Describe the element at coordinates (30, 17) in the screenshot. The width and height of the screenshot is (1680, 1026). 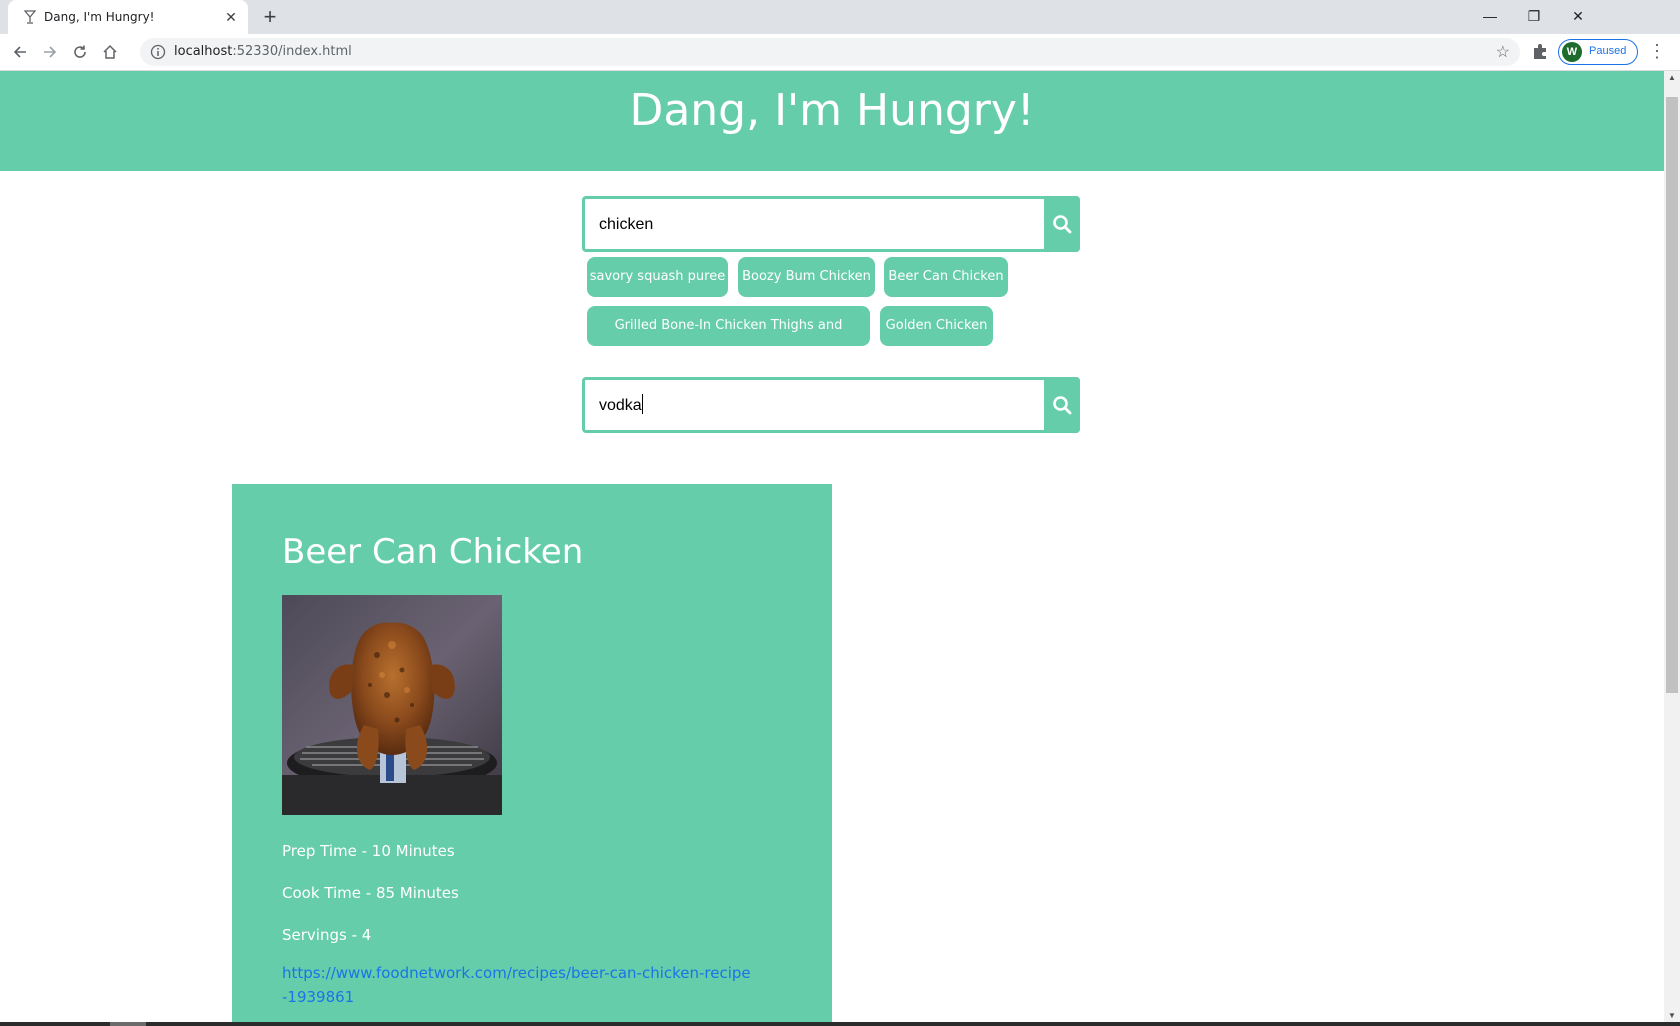
I see `cocktail-icon` at that location.